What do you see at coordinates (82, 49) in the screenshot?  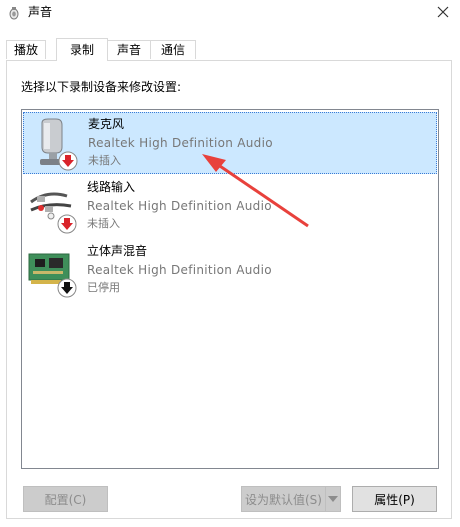 I see `tab-recording: 录制` at bounding box center [82, 49].